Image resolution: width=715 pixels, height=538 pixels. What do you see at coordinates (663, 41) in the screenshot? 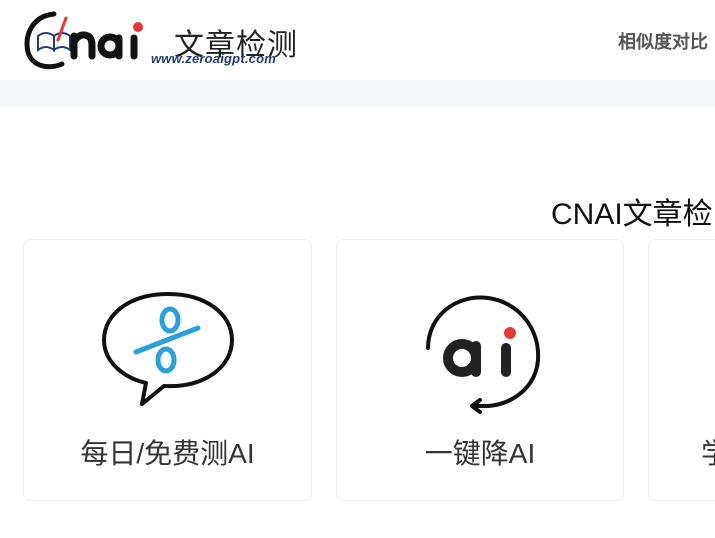
I see `nav-similarity-compare: 相似度对比` at bounding box center [663, 41].